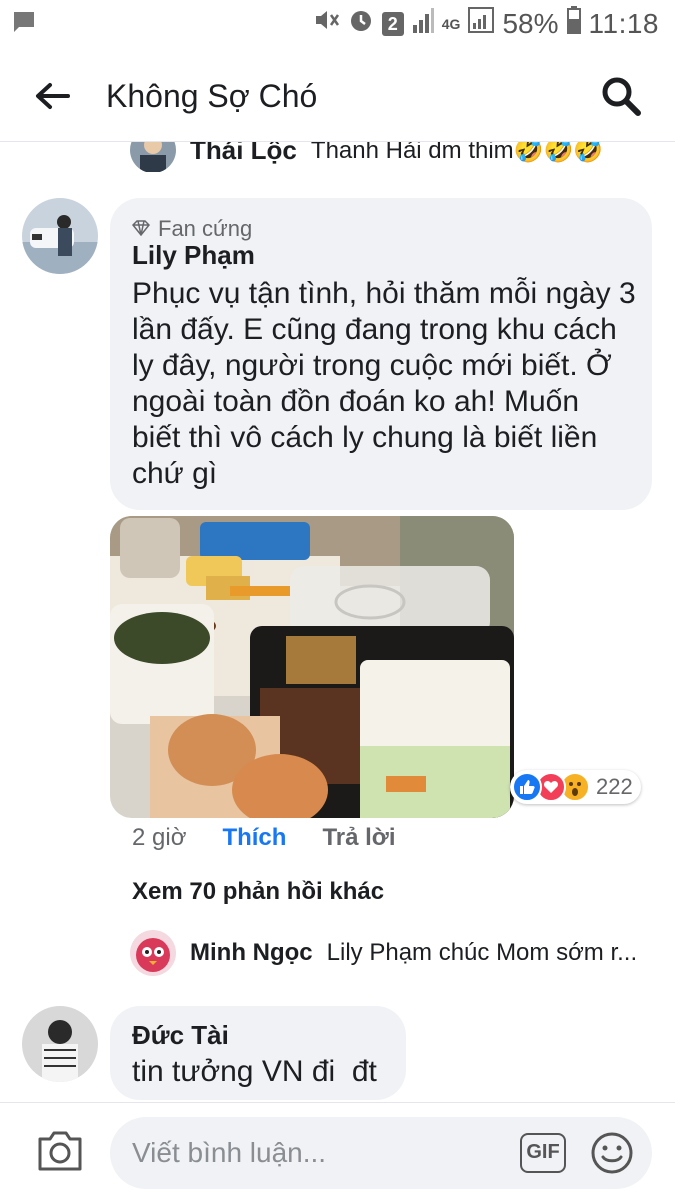 The width and height of the screenshot is (675, 1200). I want to click on comment-actions: 2 giờ Thích Trả lời, so click(264, 838).